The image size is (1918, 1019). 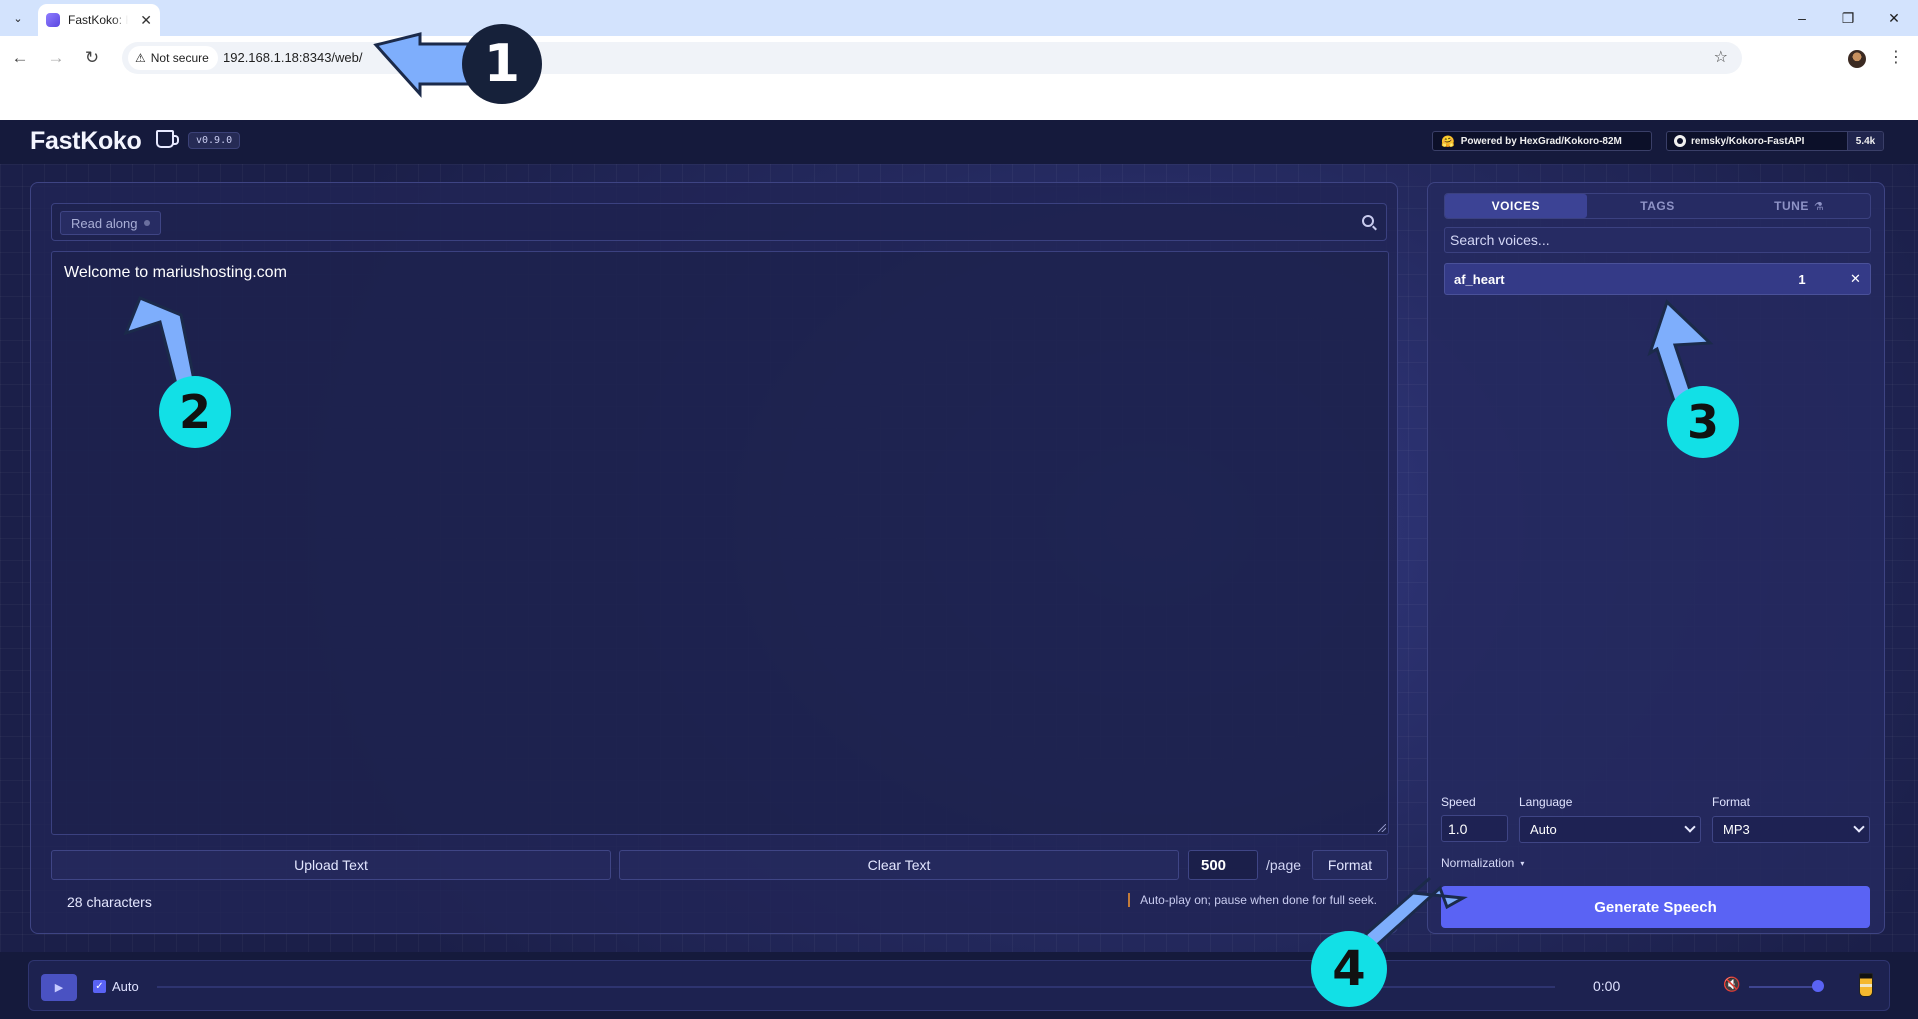 What do you see at coordinates (1458, 802) in the screenshot?
I see `speed-label: Speed` at bounding box center [1458, 802].